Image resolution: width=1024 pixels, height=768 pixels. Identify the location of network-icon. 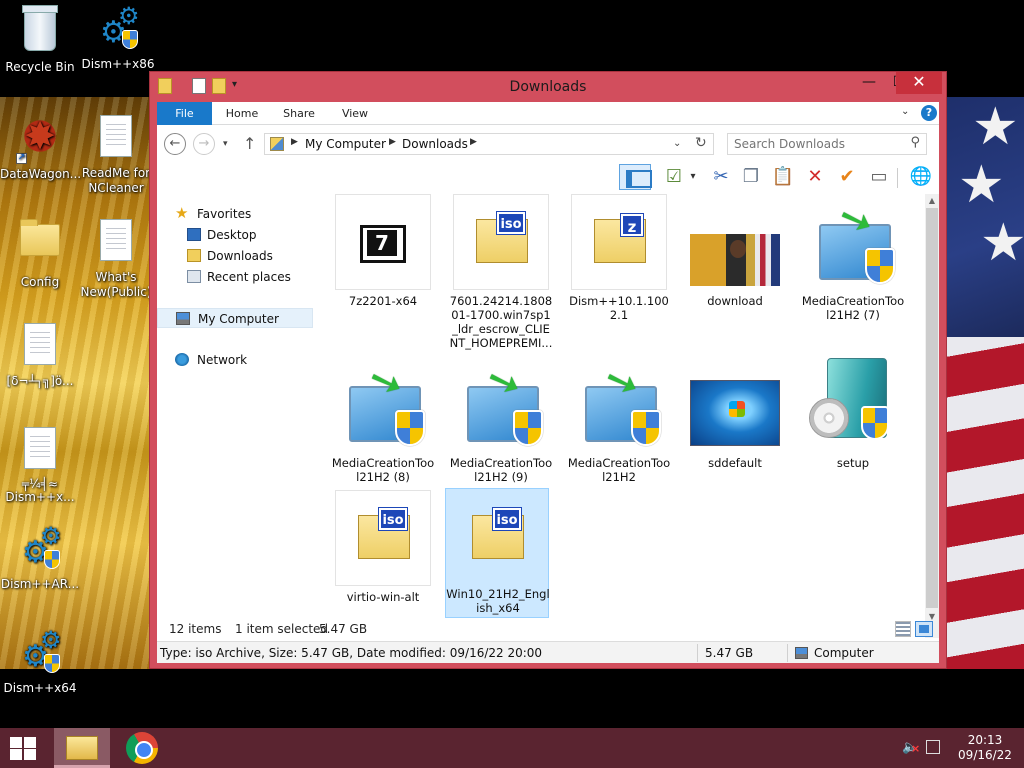
(933, 747).